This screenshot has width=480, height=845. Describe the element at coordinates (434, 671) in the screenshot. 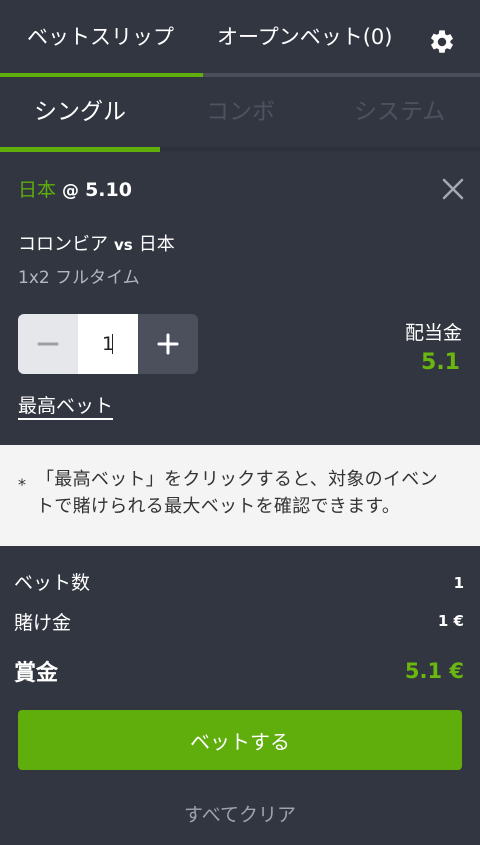

I see `winnings-value: 5.1 €` at that location.